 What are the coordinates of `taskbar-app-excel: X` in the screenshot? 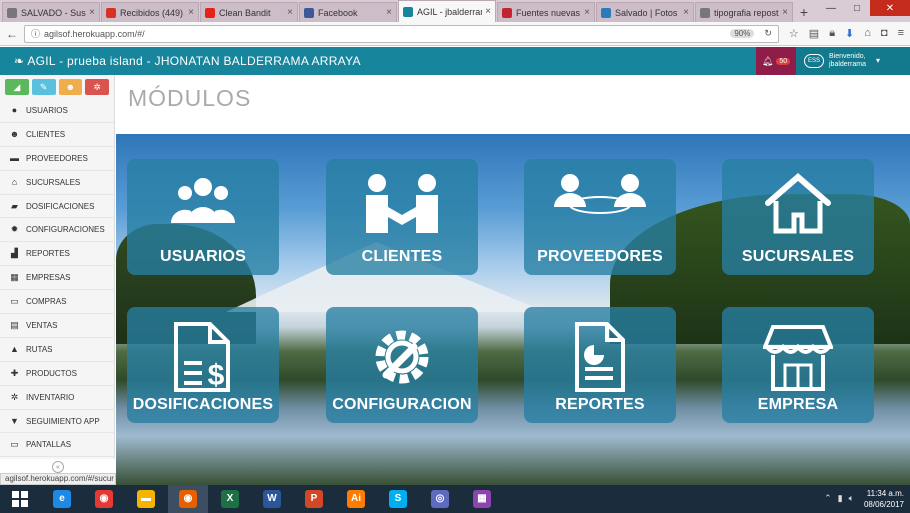 It's located at (230, 499).